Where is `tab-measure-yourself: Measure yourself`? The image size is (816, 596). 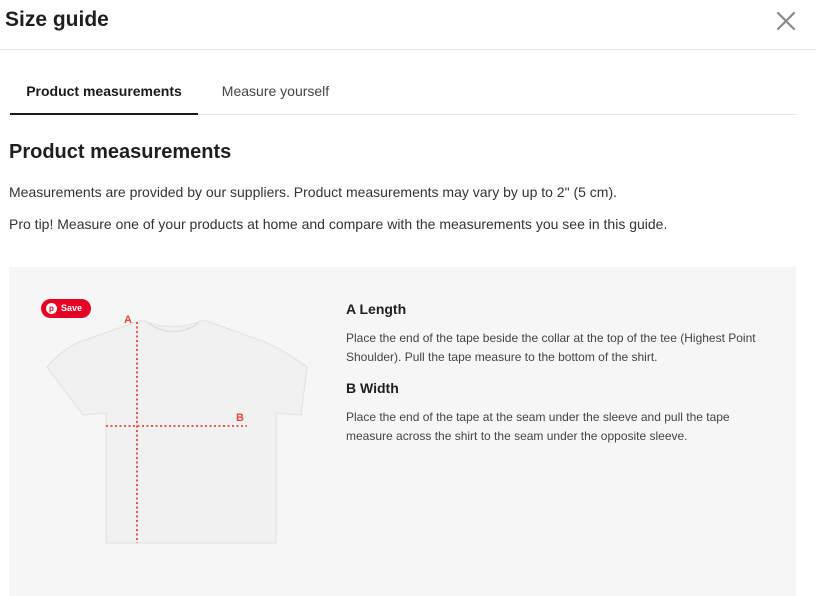
tab-measure-yourself: Measure yourself is located at coordinates (275, 94).